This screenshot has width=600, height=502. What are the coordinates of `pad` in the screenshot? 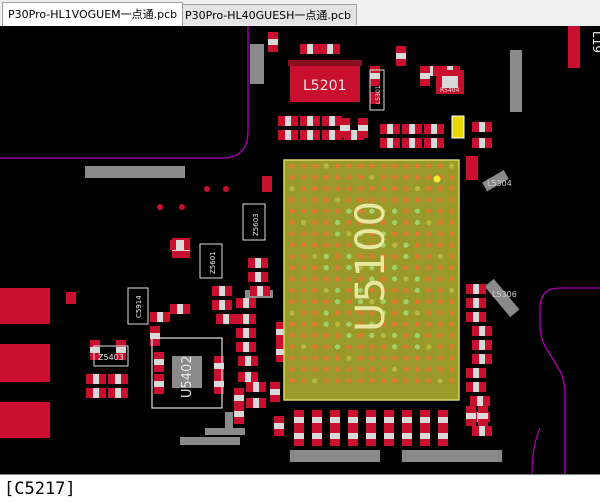 It's located at (71, 298).